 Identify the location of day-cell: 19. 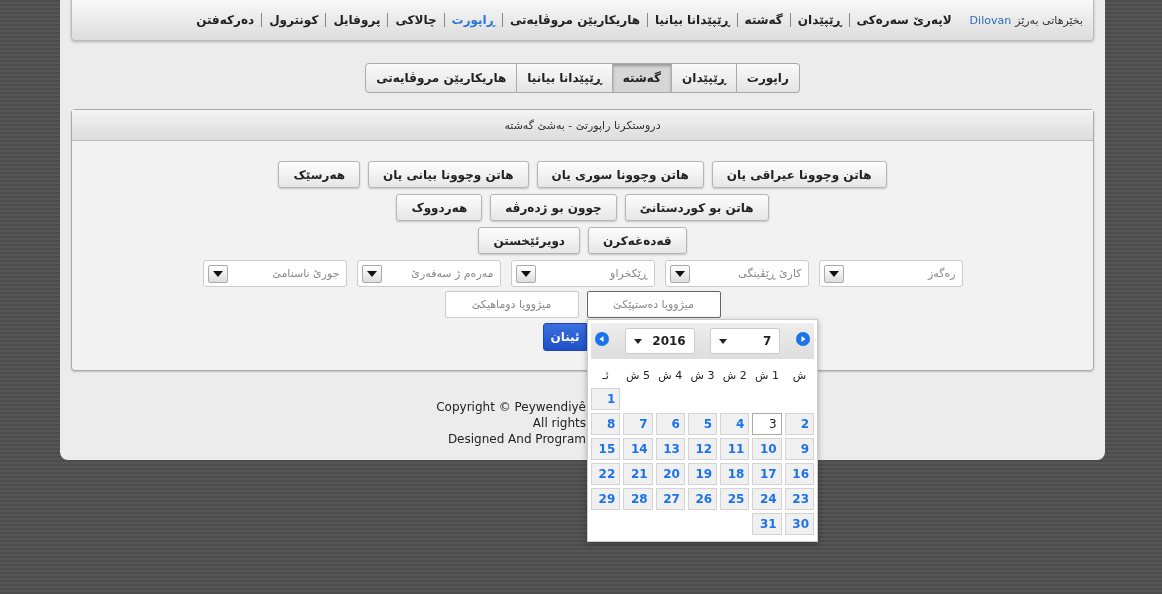
(702, 474).